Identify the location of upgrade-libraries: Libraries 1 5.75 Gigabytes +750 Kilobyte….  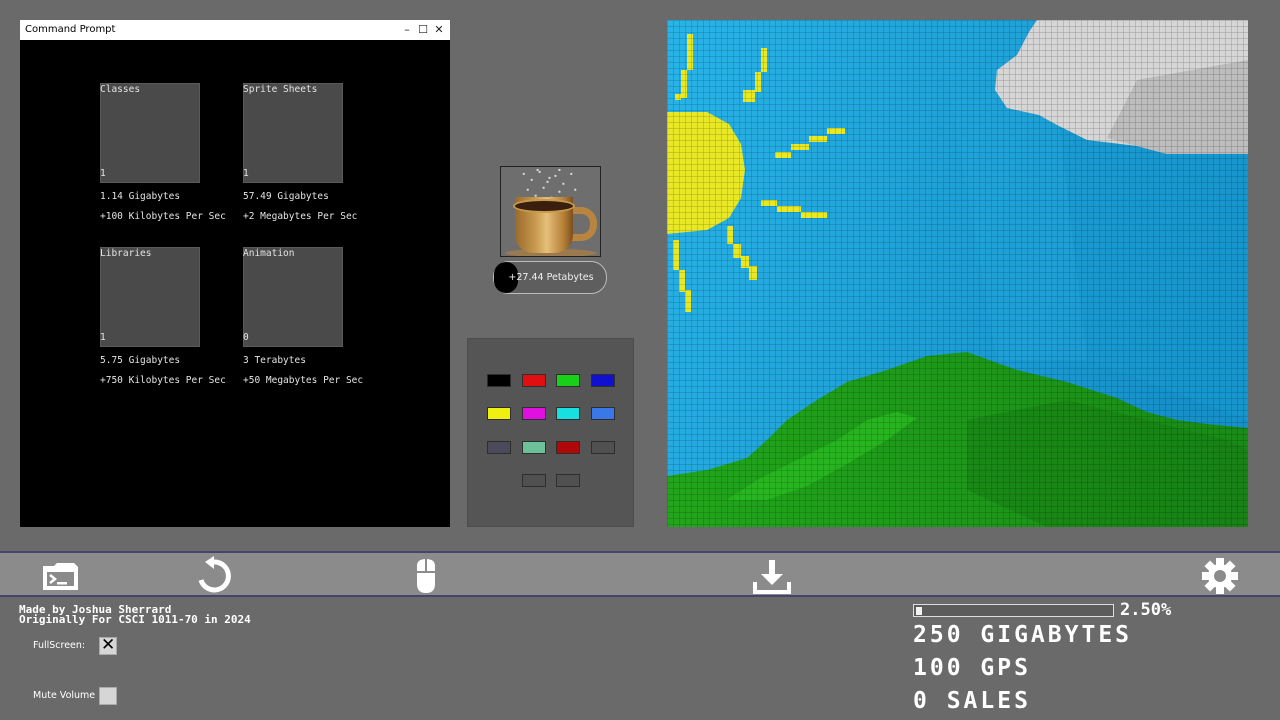
(165, 319).